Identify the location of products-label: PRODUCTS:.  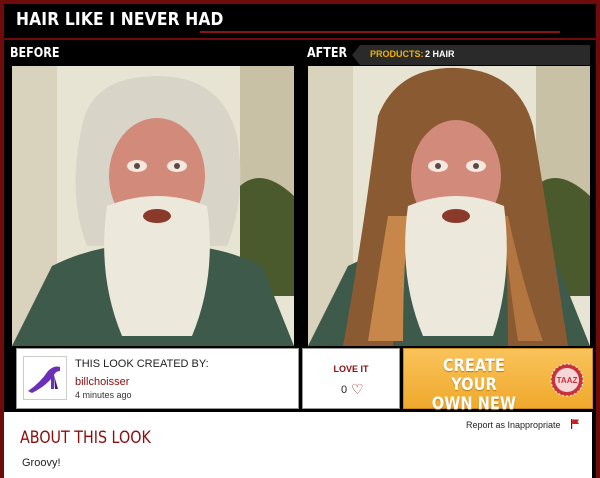
(397, 54).